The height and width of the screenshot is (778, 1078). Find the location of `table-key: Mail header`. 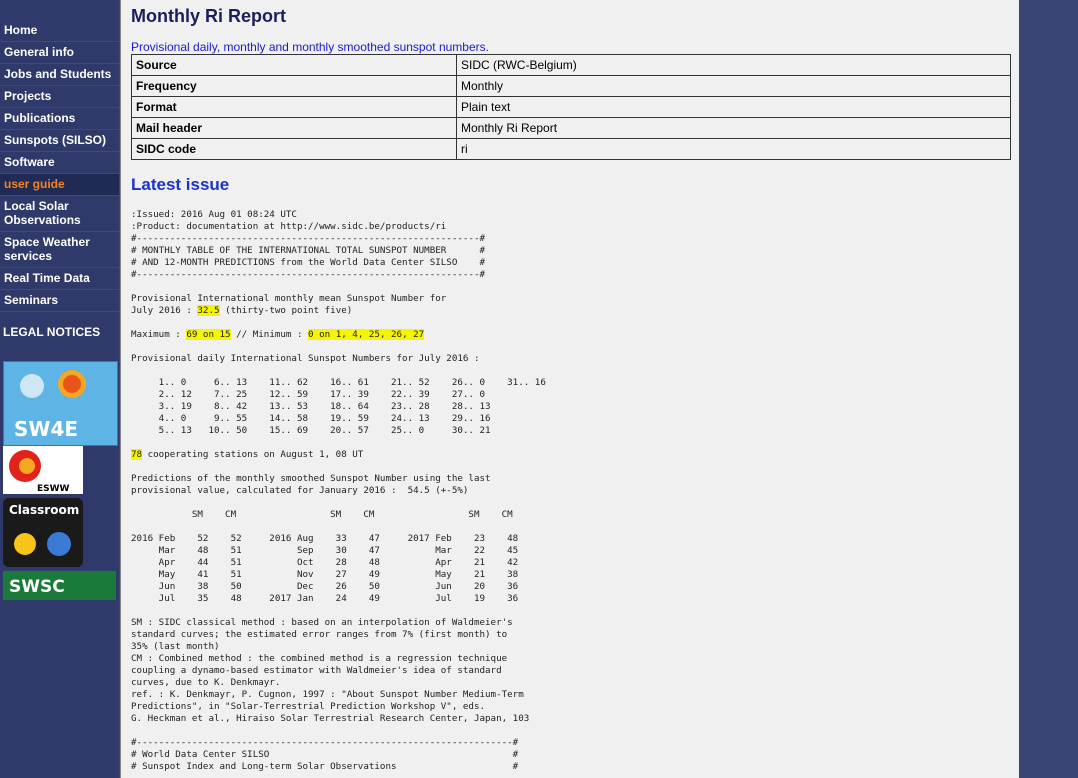

table-key: Mail header is located at coordinates (294, 128).